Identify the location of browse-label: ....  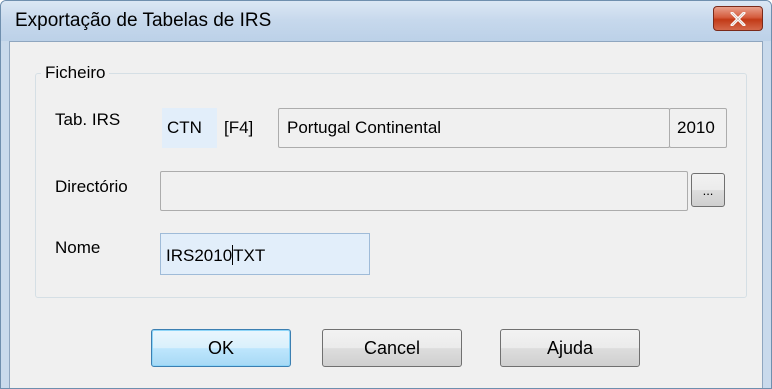
(708, 190).